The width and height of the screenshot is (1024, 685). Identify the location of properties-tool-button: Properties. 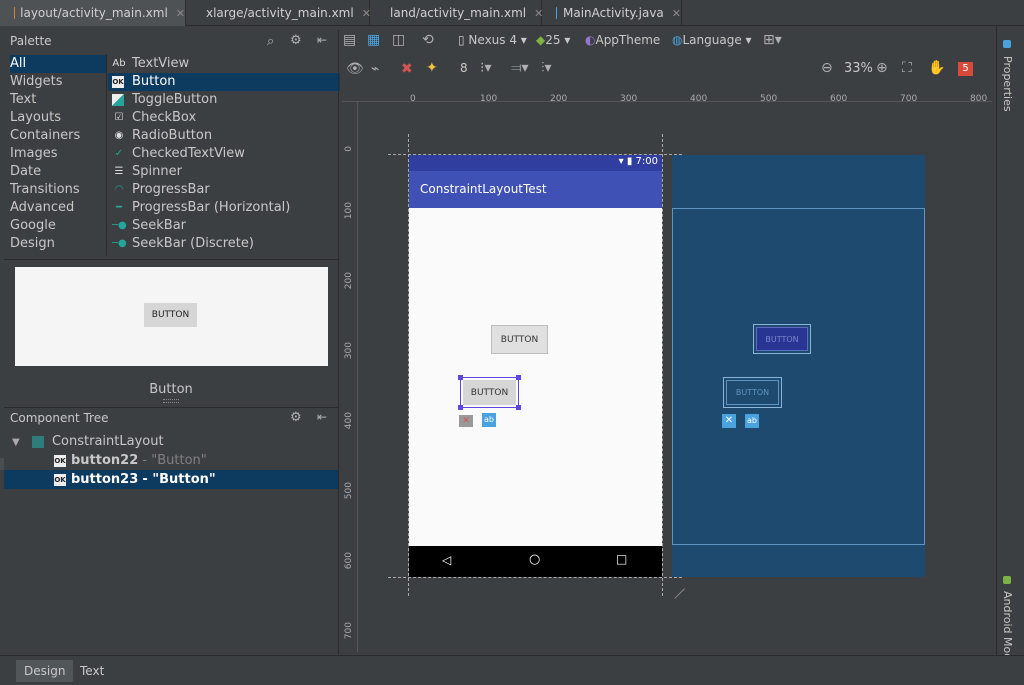
(1007, 84).